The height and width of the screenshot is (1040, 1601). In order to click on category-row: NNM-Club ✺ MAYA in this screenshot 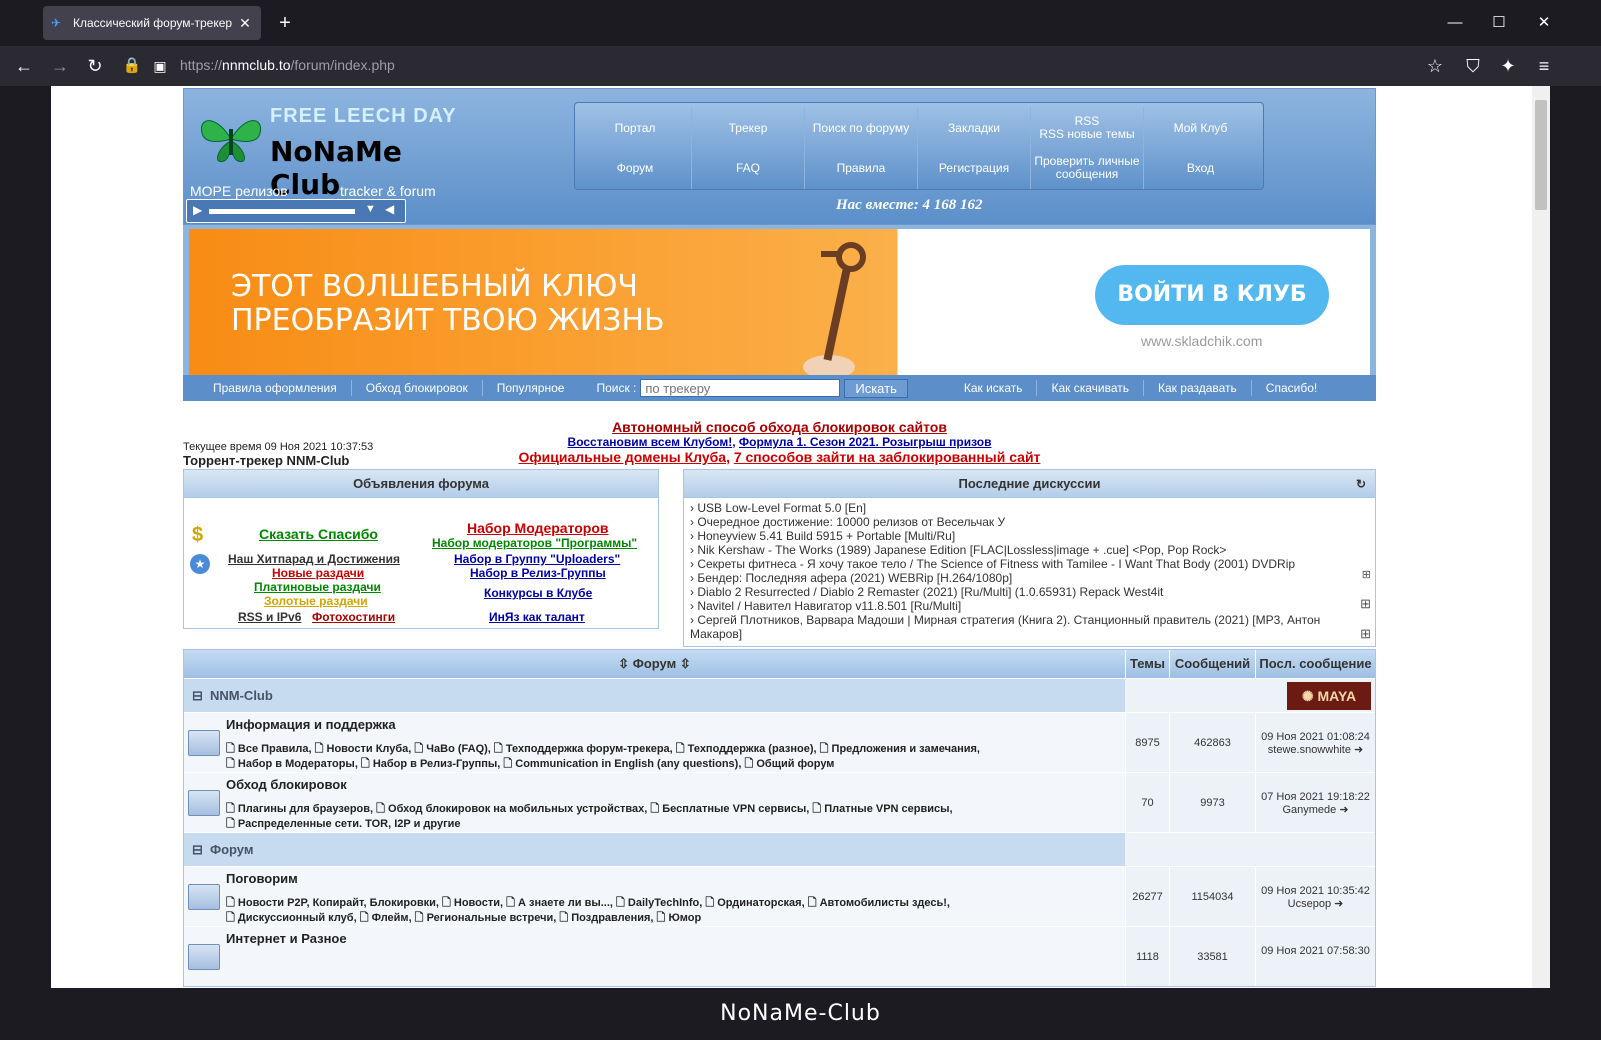, I will do `click(779, 695)`.